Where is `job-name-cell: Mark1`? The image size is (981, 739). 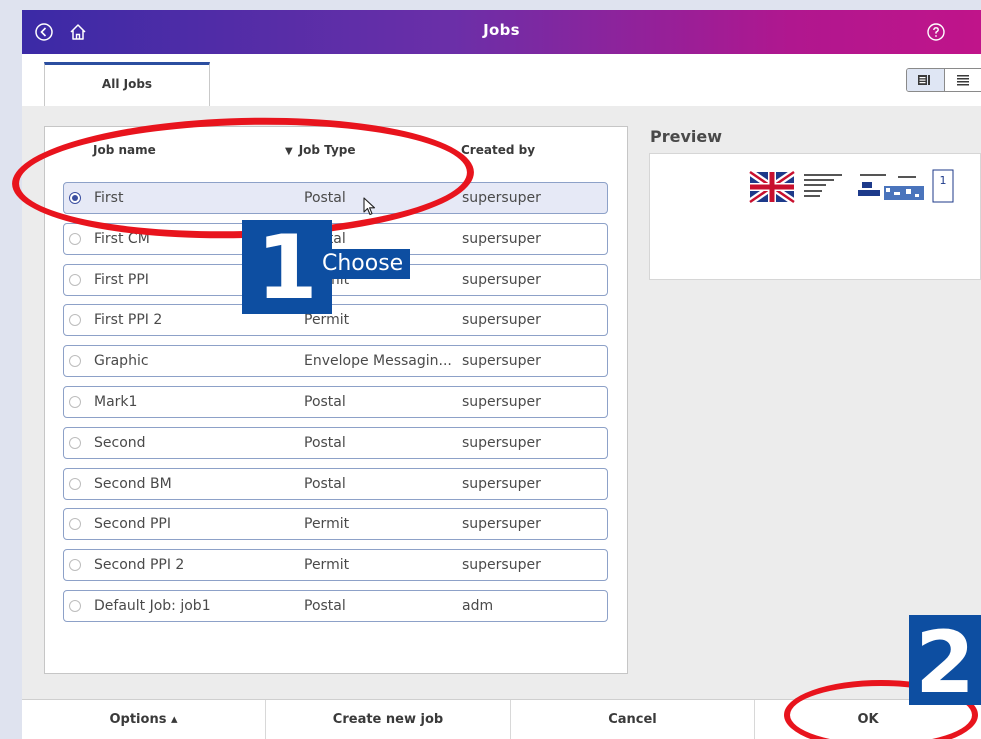 job-name-cell: Mark1 is located at coordinates (116, 402).